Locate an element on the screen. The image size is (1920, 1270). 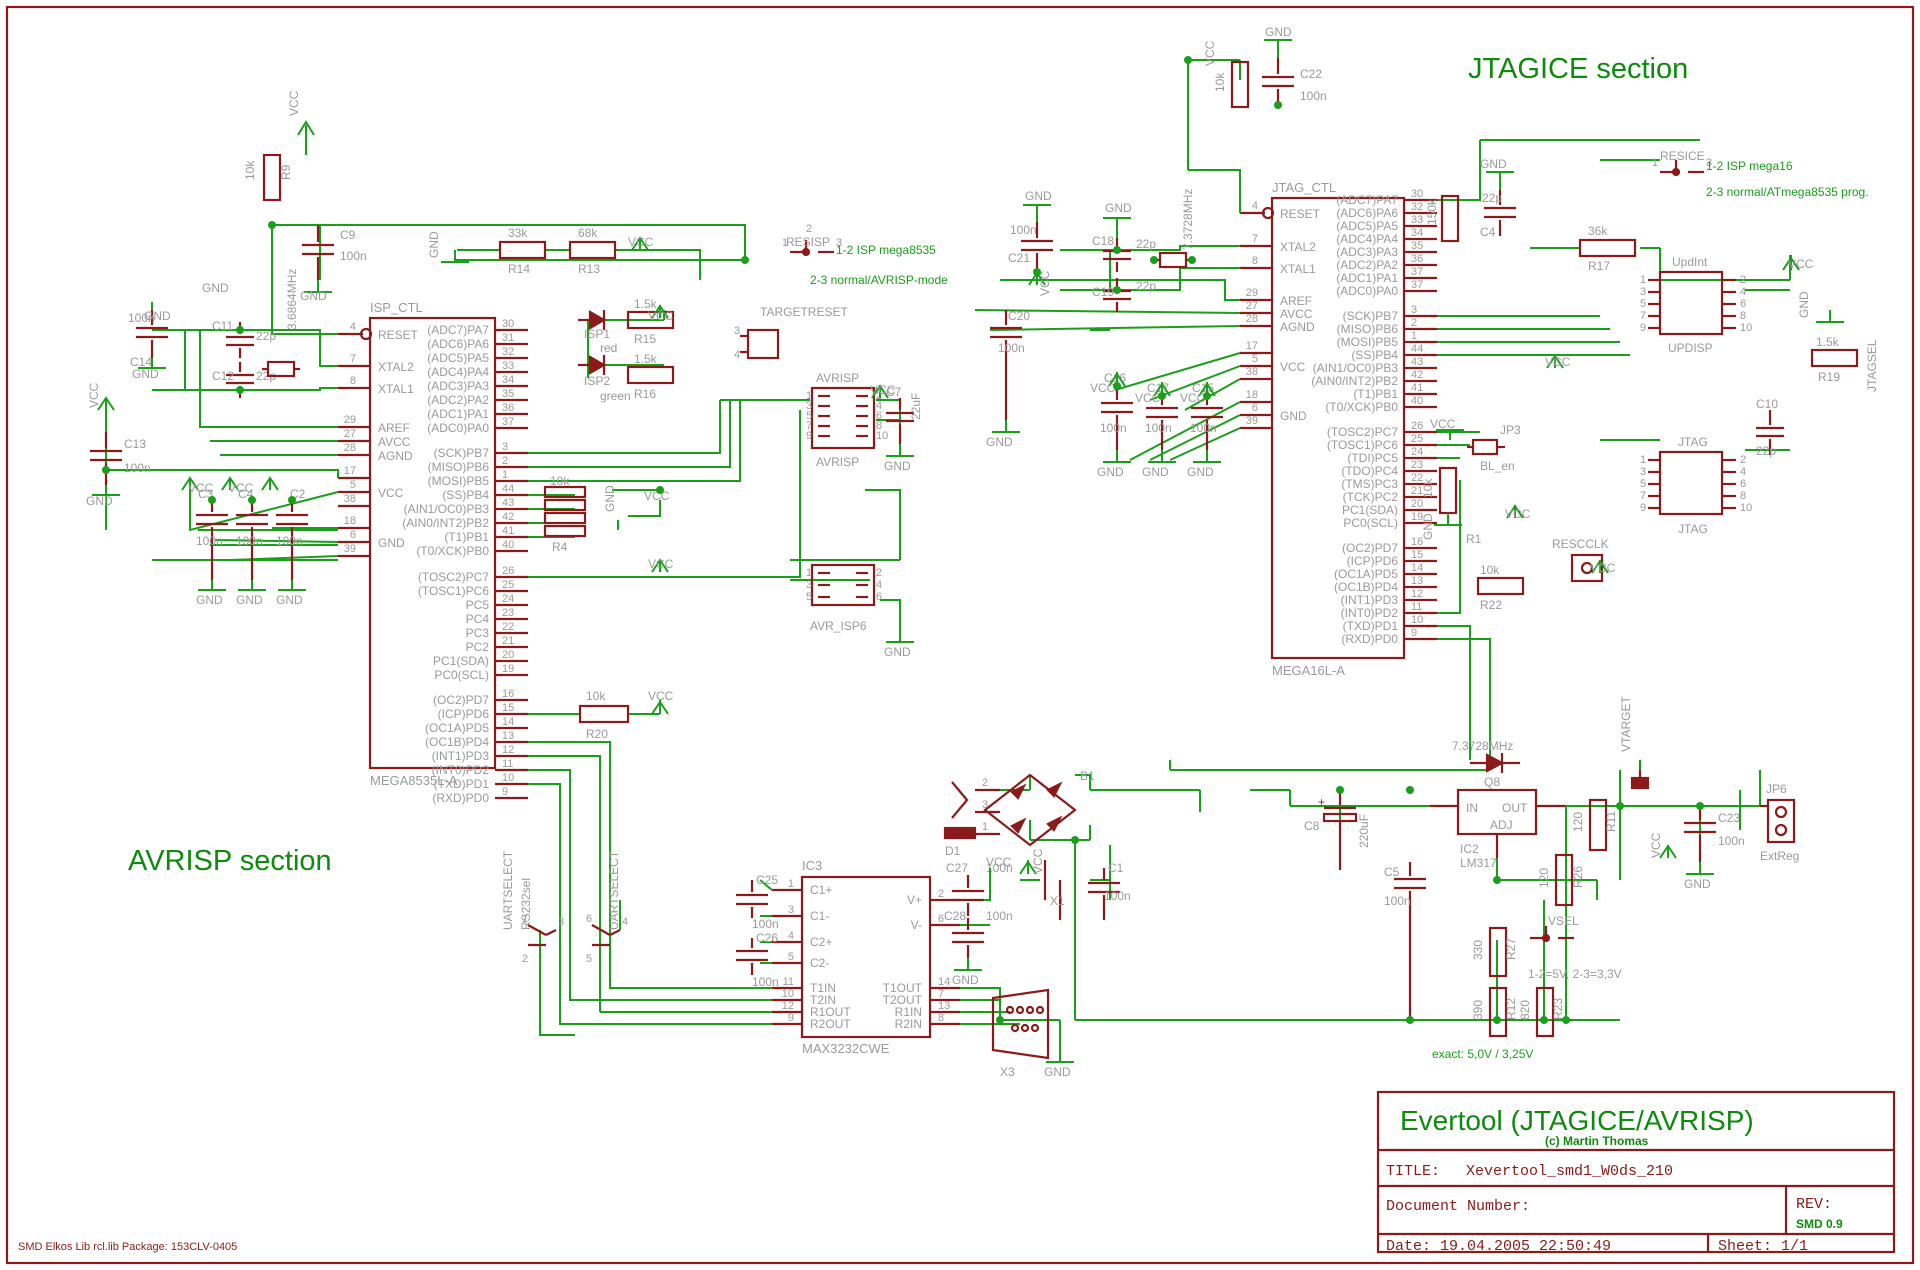
pin-num: 34 is located at coordinates (1417, 233).